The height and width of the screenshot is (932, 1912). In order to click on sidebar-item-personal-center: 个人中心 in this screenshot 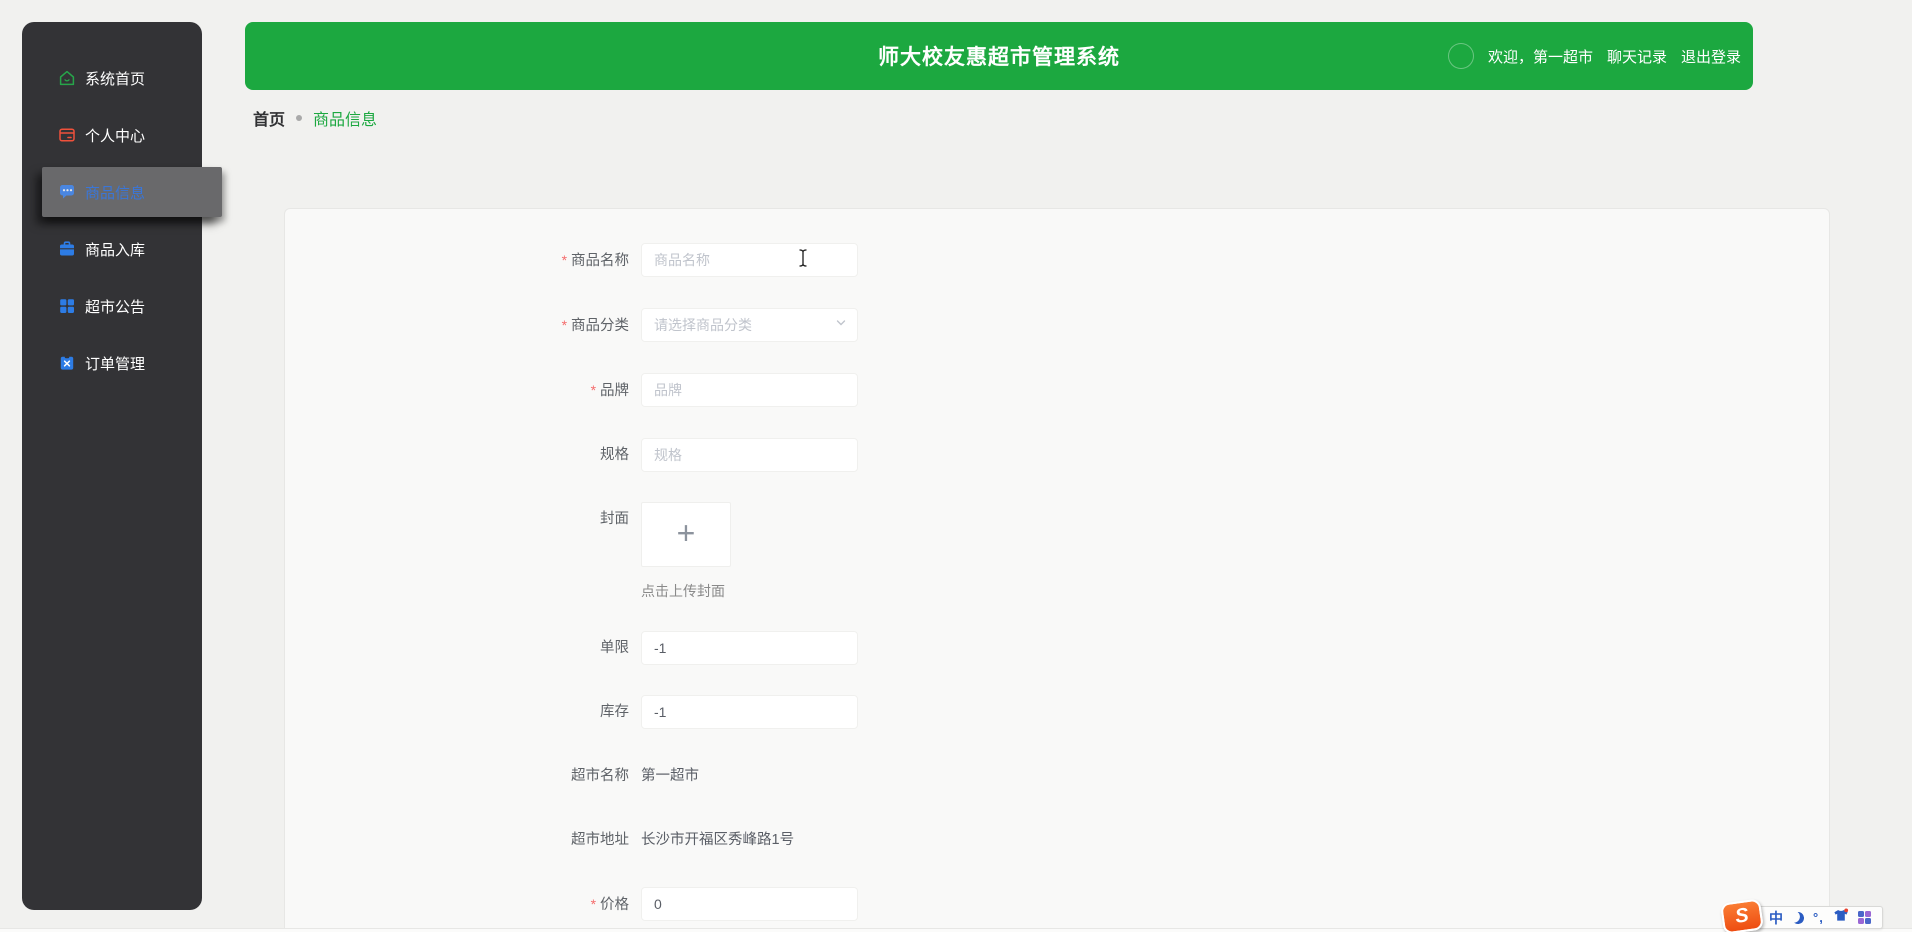, I will do `click(112, 135)`.